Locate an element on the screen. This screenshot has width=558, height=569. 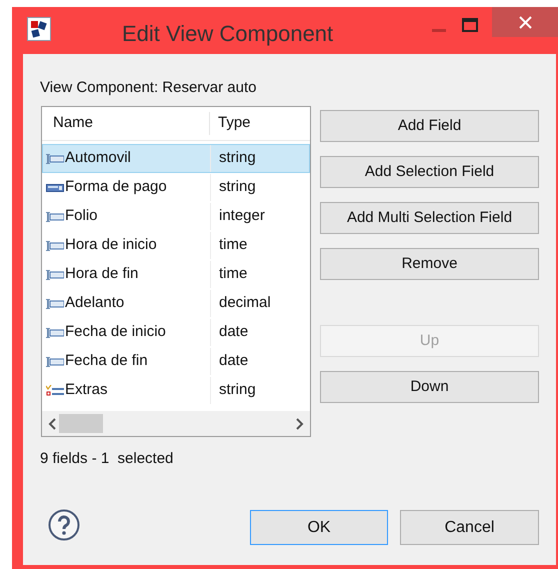
action-button: Remove is located at coordinates (429, 264).